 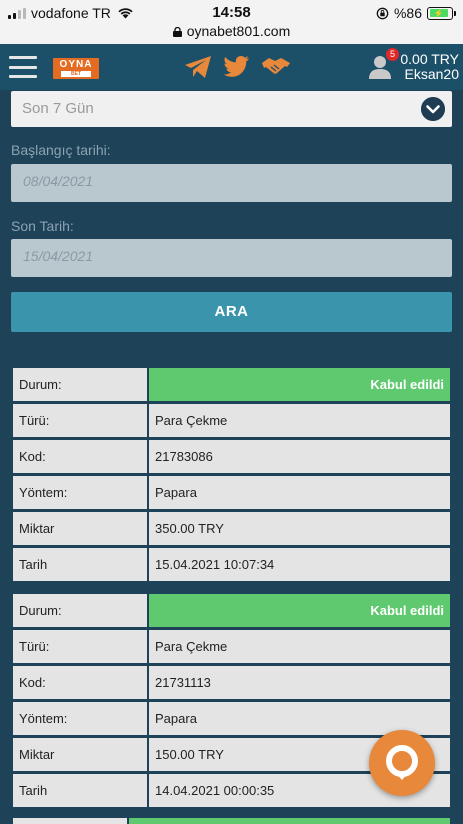 I want to click on method-value: Papara, so click(x=299, y=492).